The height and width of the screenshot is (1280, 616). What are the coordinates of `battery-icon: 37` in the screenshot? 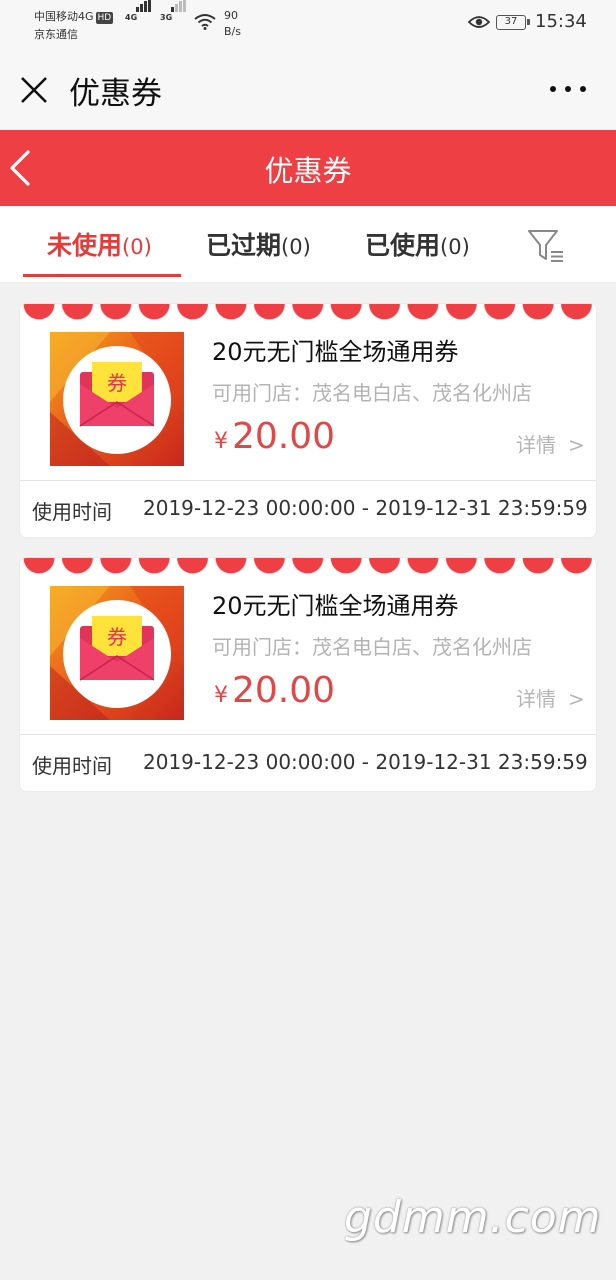 It's located at (513, 22).